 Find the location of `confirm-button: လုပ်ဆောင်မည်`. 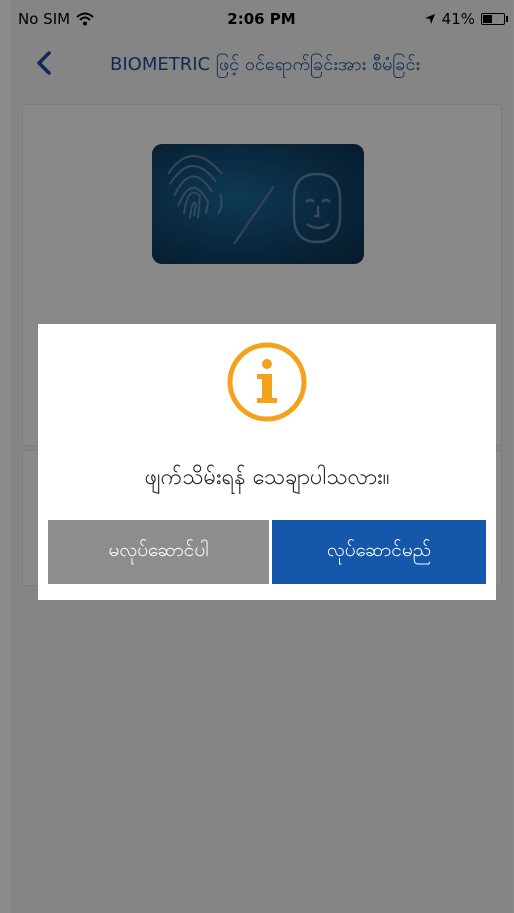

confirm-button: လုပ်ဆောင်မည် is located at coordinates (379, 552).